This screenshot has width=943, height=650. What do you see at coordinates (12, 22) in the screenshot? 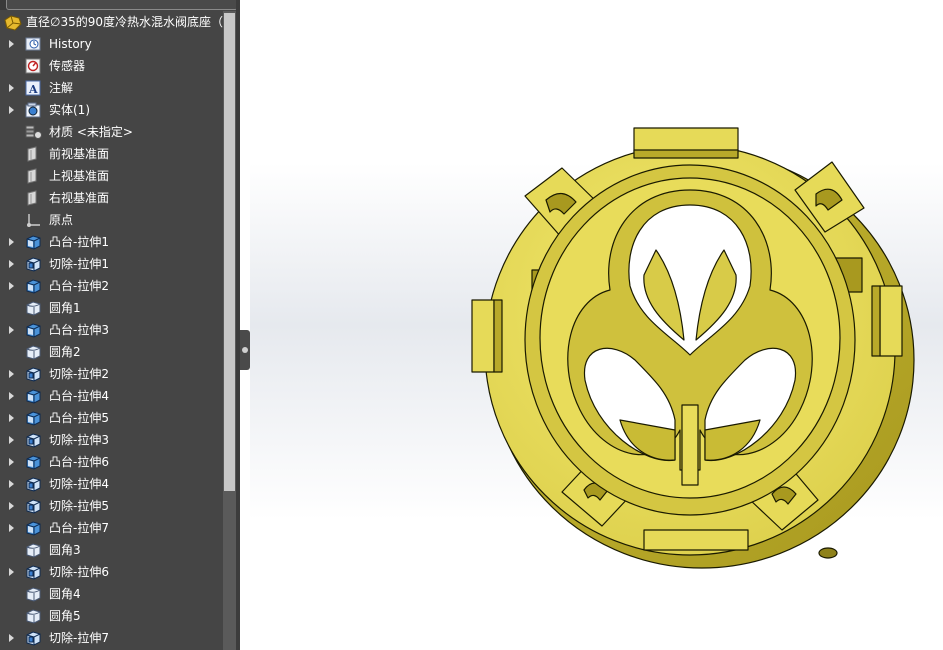
I see `part-icon` at bounding box center [12, 22].